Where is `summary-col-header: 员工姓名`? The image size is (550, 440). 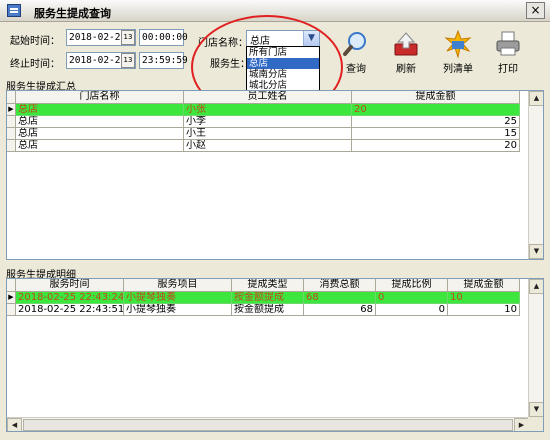 summary-col-header: 员工姓名 is located at coordinates (268, 97).